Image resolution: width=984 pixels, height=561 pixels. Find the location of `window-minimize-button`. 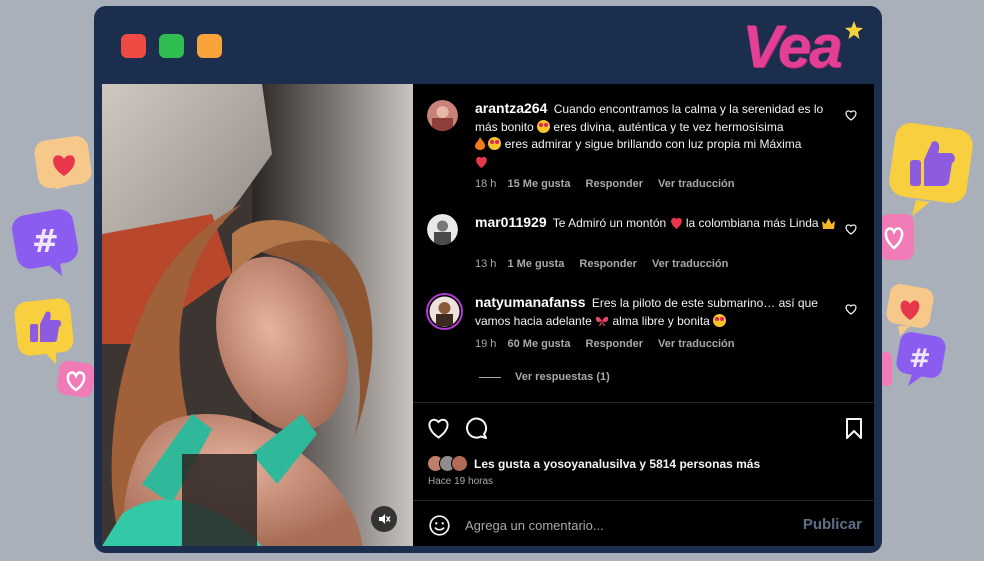

window-minimize-button is located at coordinates (209, 46).